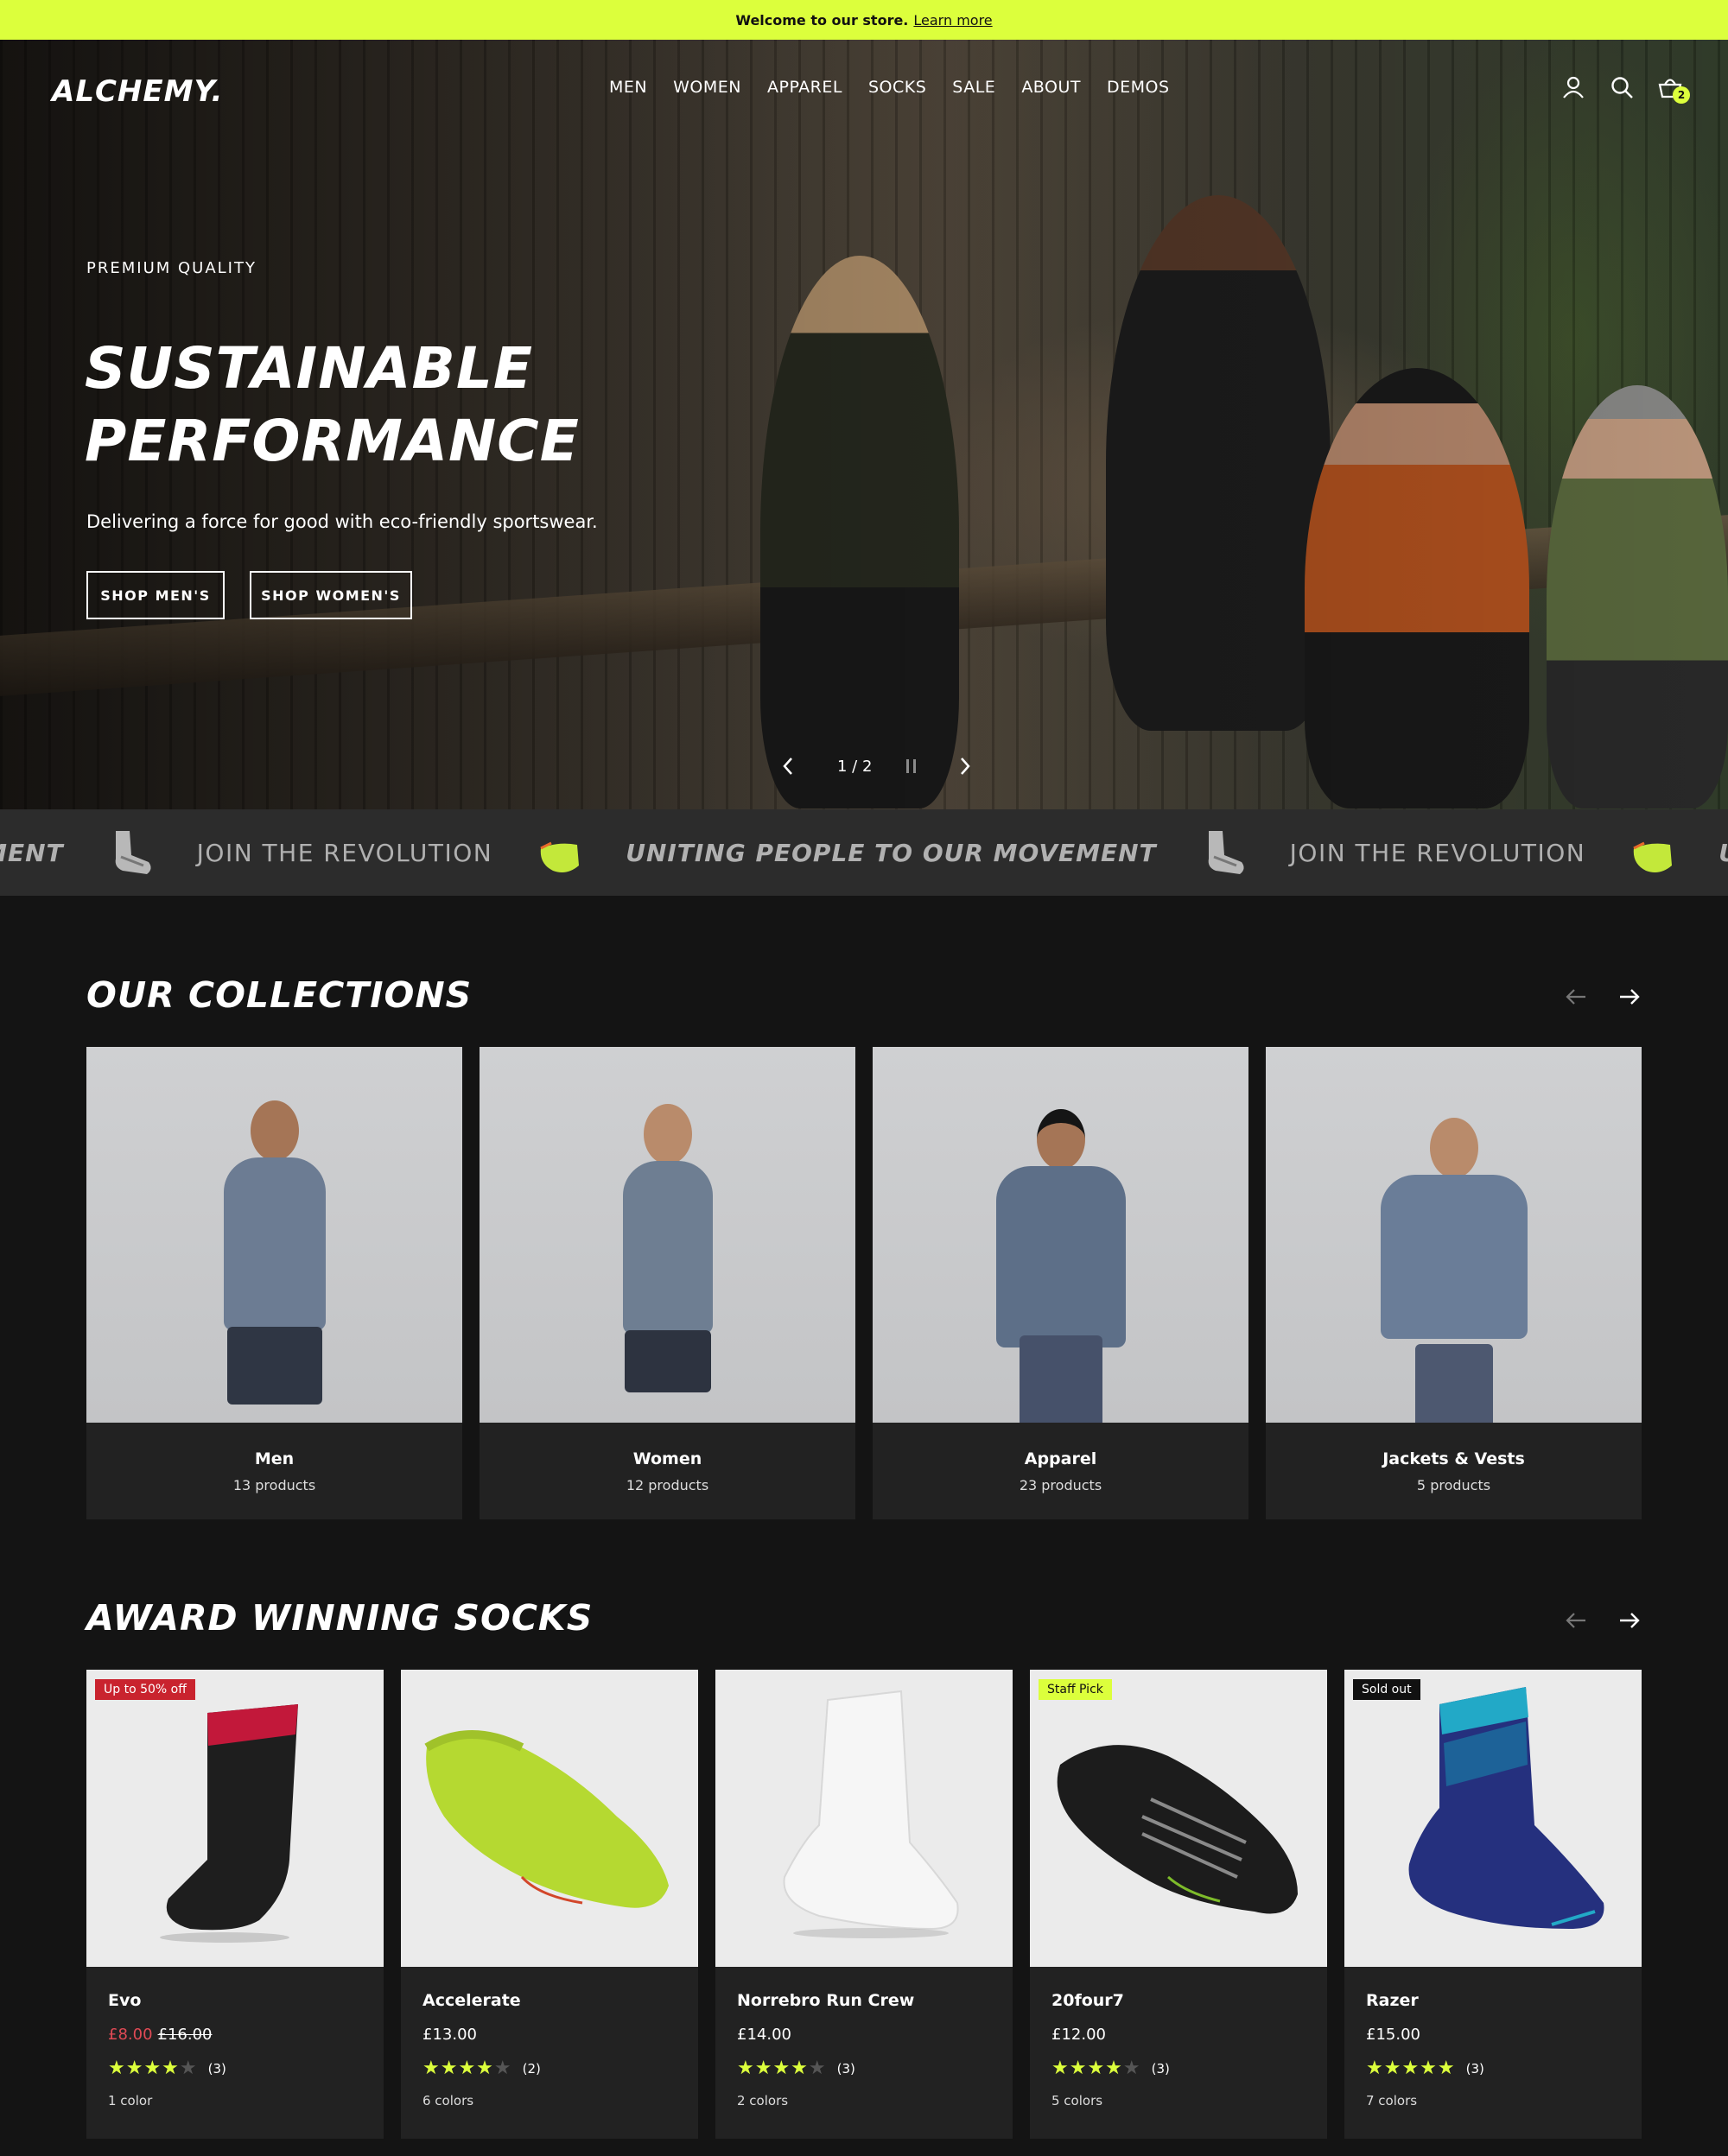  What do you see at coordinates (1078, 2035) in the screenshot?
I see `product-price: £12.00` at bounding box center [1078, 2035].